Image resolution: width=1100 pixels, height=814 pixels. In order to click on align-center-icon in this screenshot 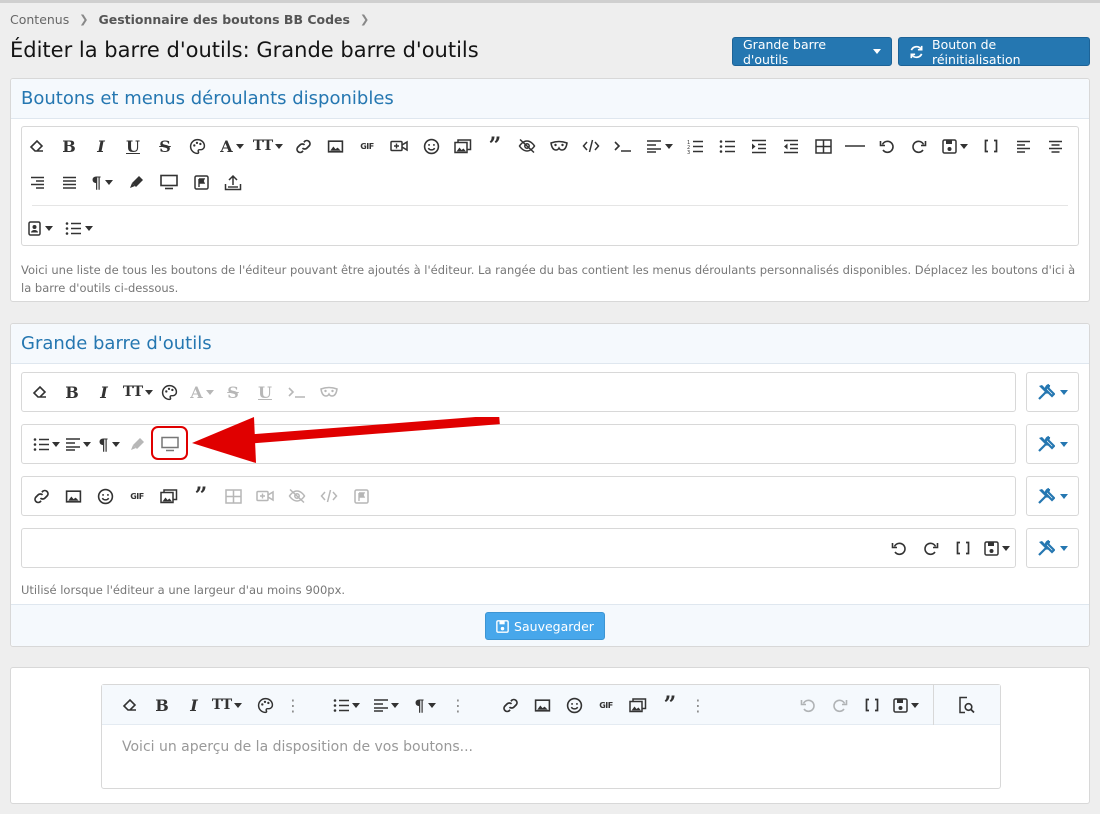, I will do `click(1055, 146)`.